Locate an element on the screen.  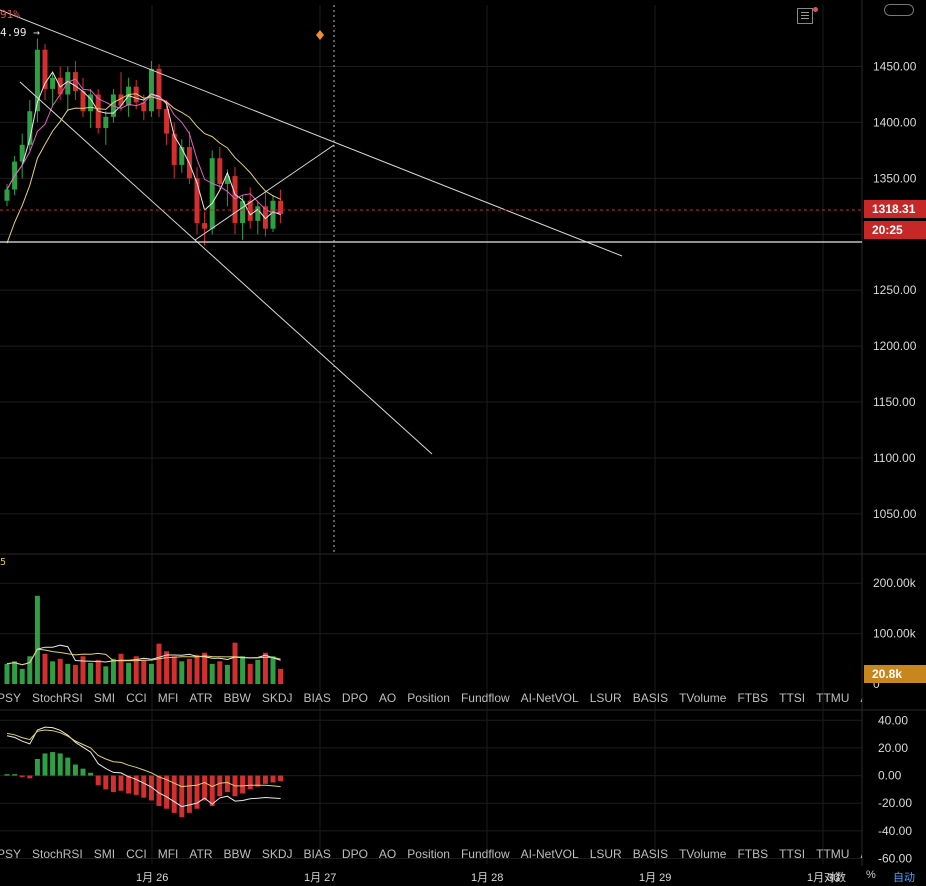
percent-button: % is located at coordinates (871, 875).